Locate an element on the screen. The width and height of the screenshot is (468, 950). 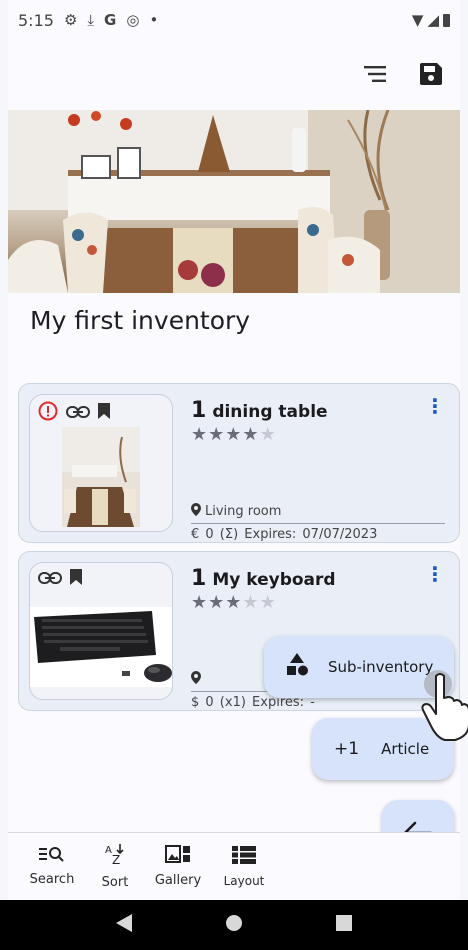
bottom-navigation: Search AZ Sort Gallery Layout is located at coordinates (234, 866).